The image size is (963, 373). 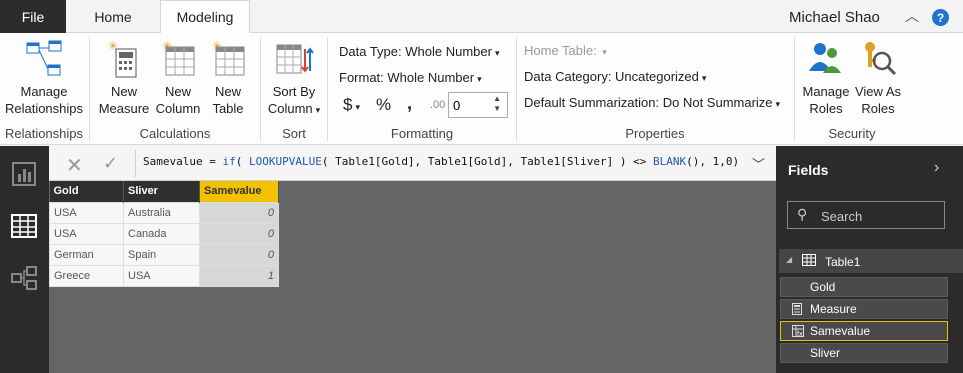 What do you see at coordinates (178, 108) in the screenshot?
I see `new-column-label-2: Column` at bounding box center [178, 108].